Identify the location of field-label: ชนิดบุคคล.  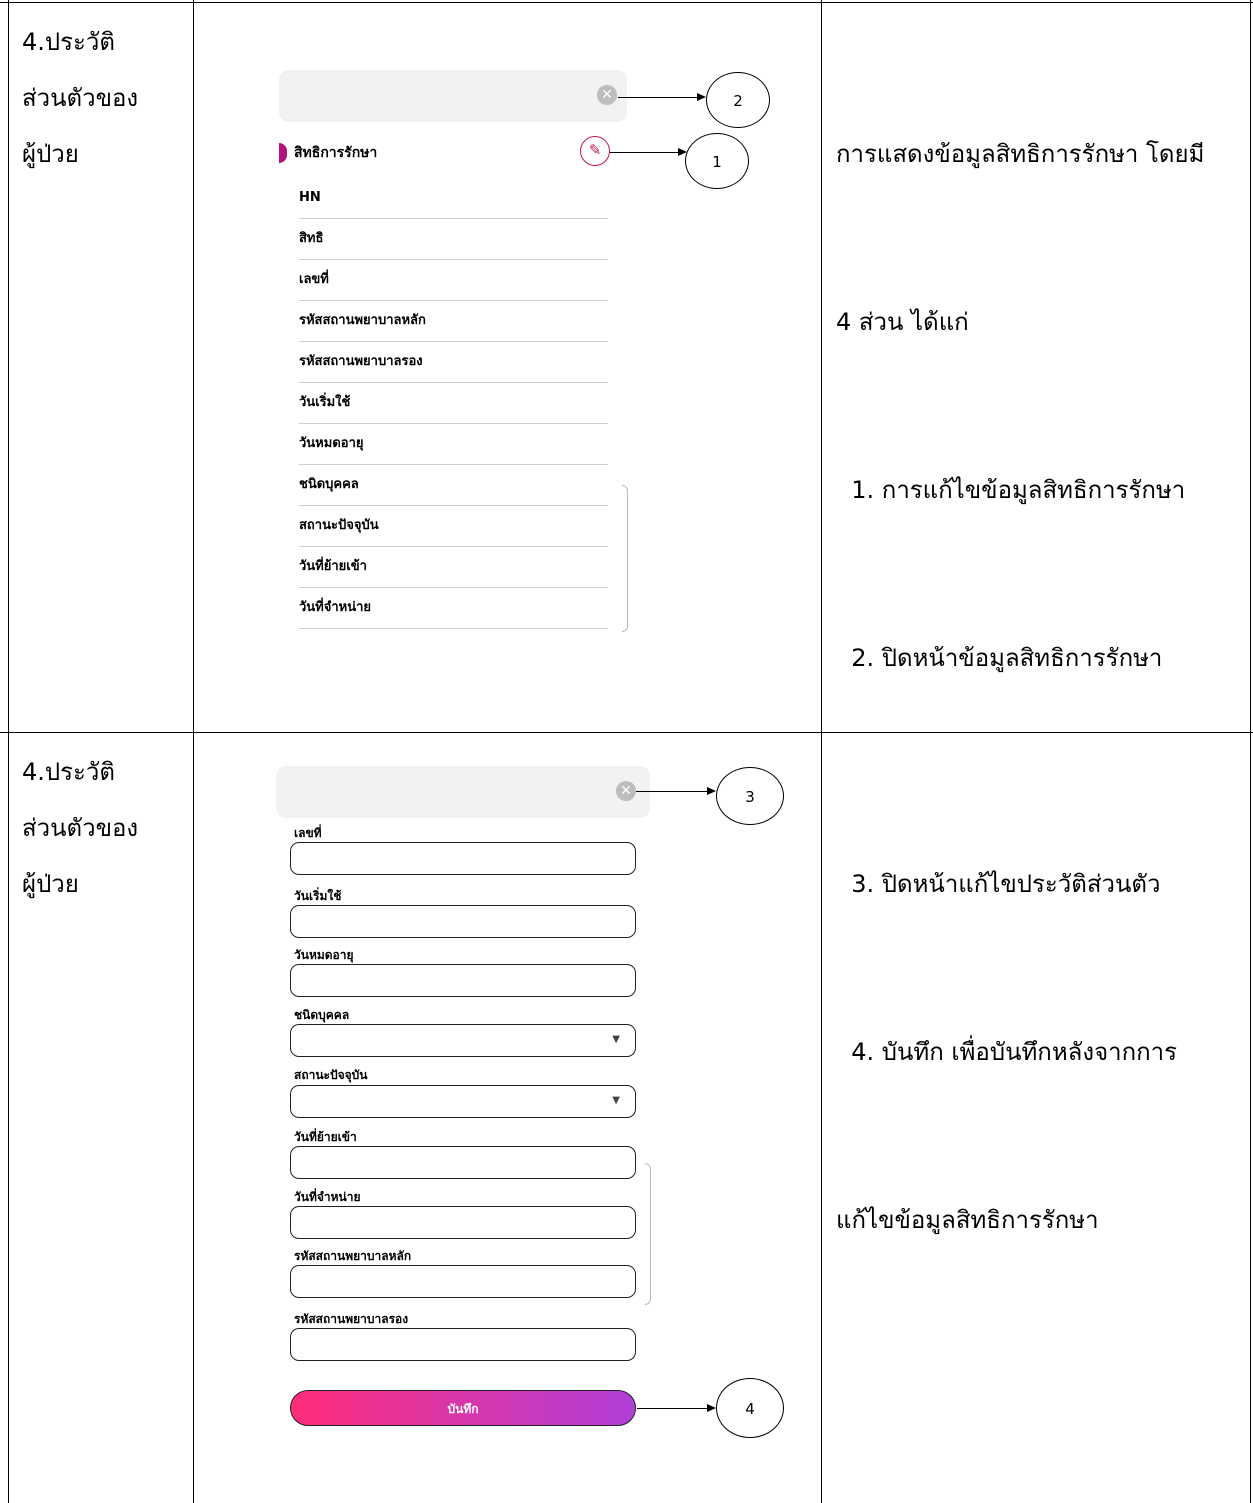
(322, 1015).